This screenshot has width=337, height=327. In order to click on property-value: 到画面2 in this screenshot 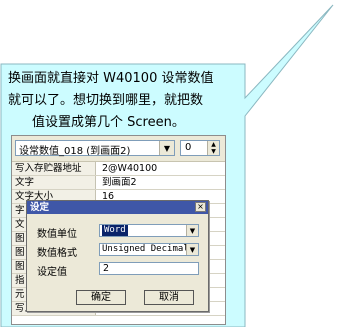, I will do `click(119, 182)`.